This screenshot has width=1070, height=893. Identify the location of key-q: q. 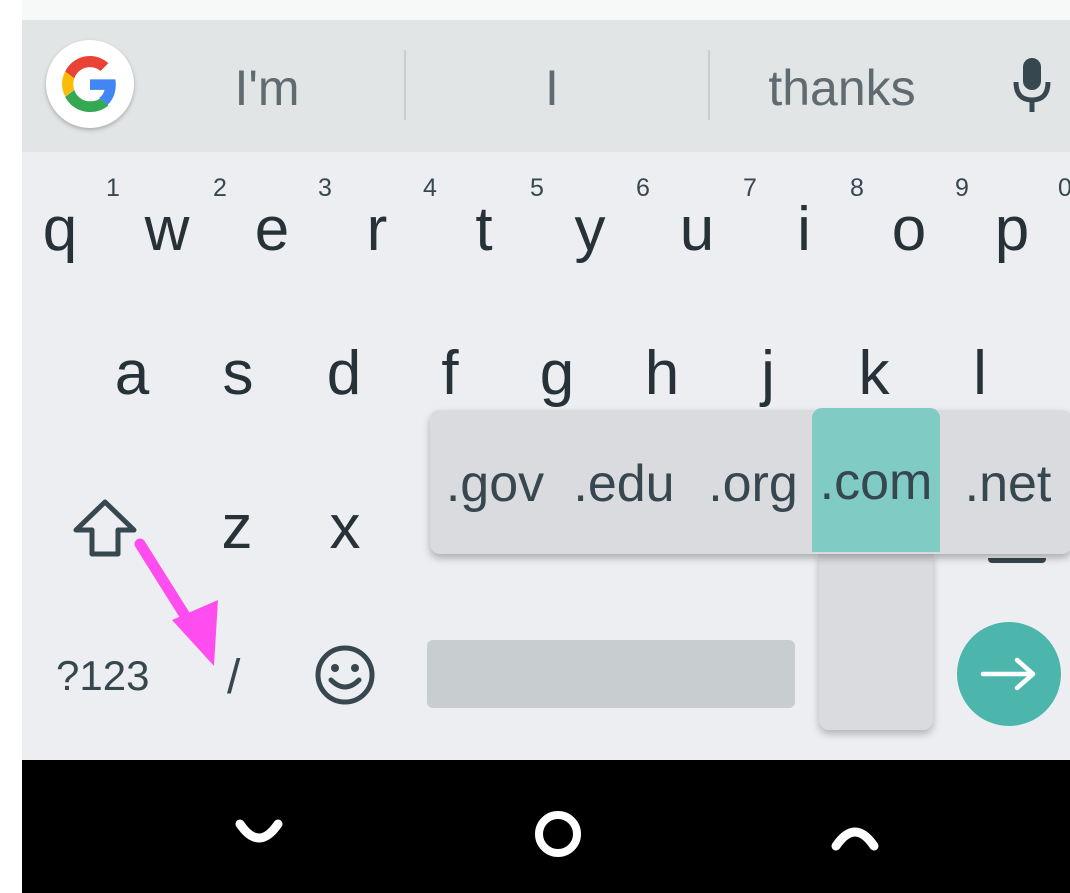
(61, 229).